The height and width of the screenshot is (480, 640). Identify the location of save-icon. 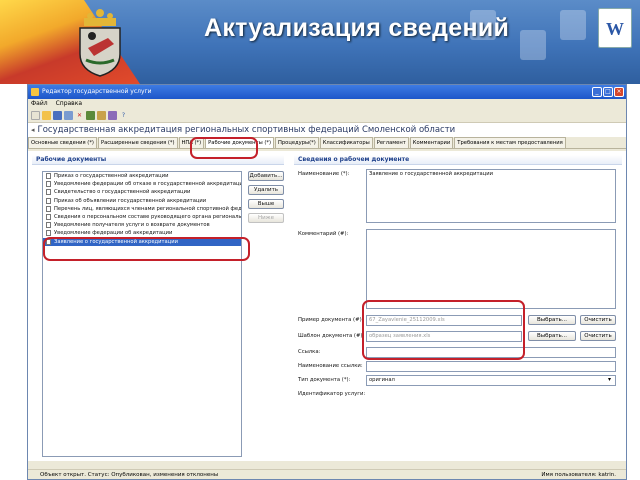
(57, 115).